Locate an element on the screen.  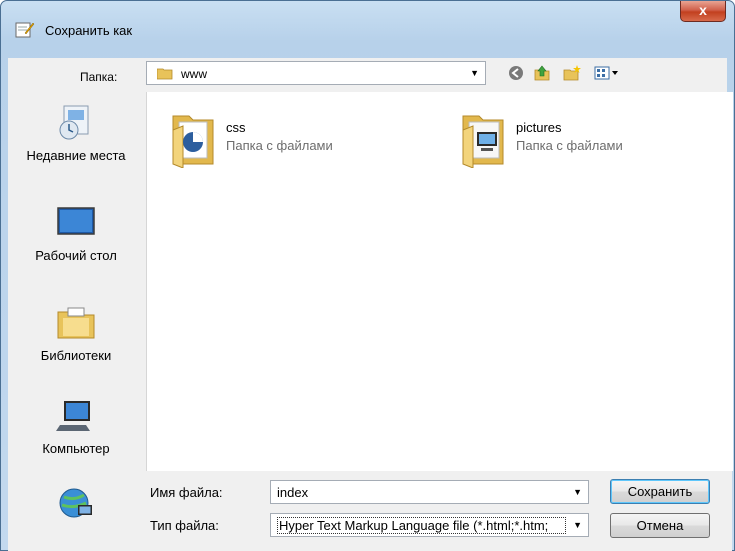
file-name: pictures is located at coordinates (539, 127).